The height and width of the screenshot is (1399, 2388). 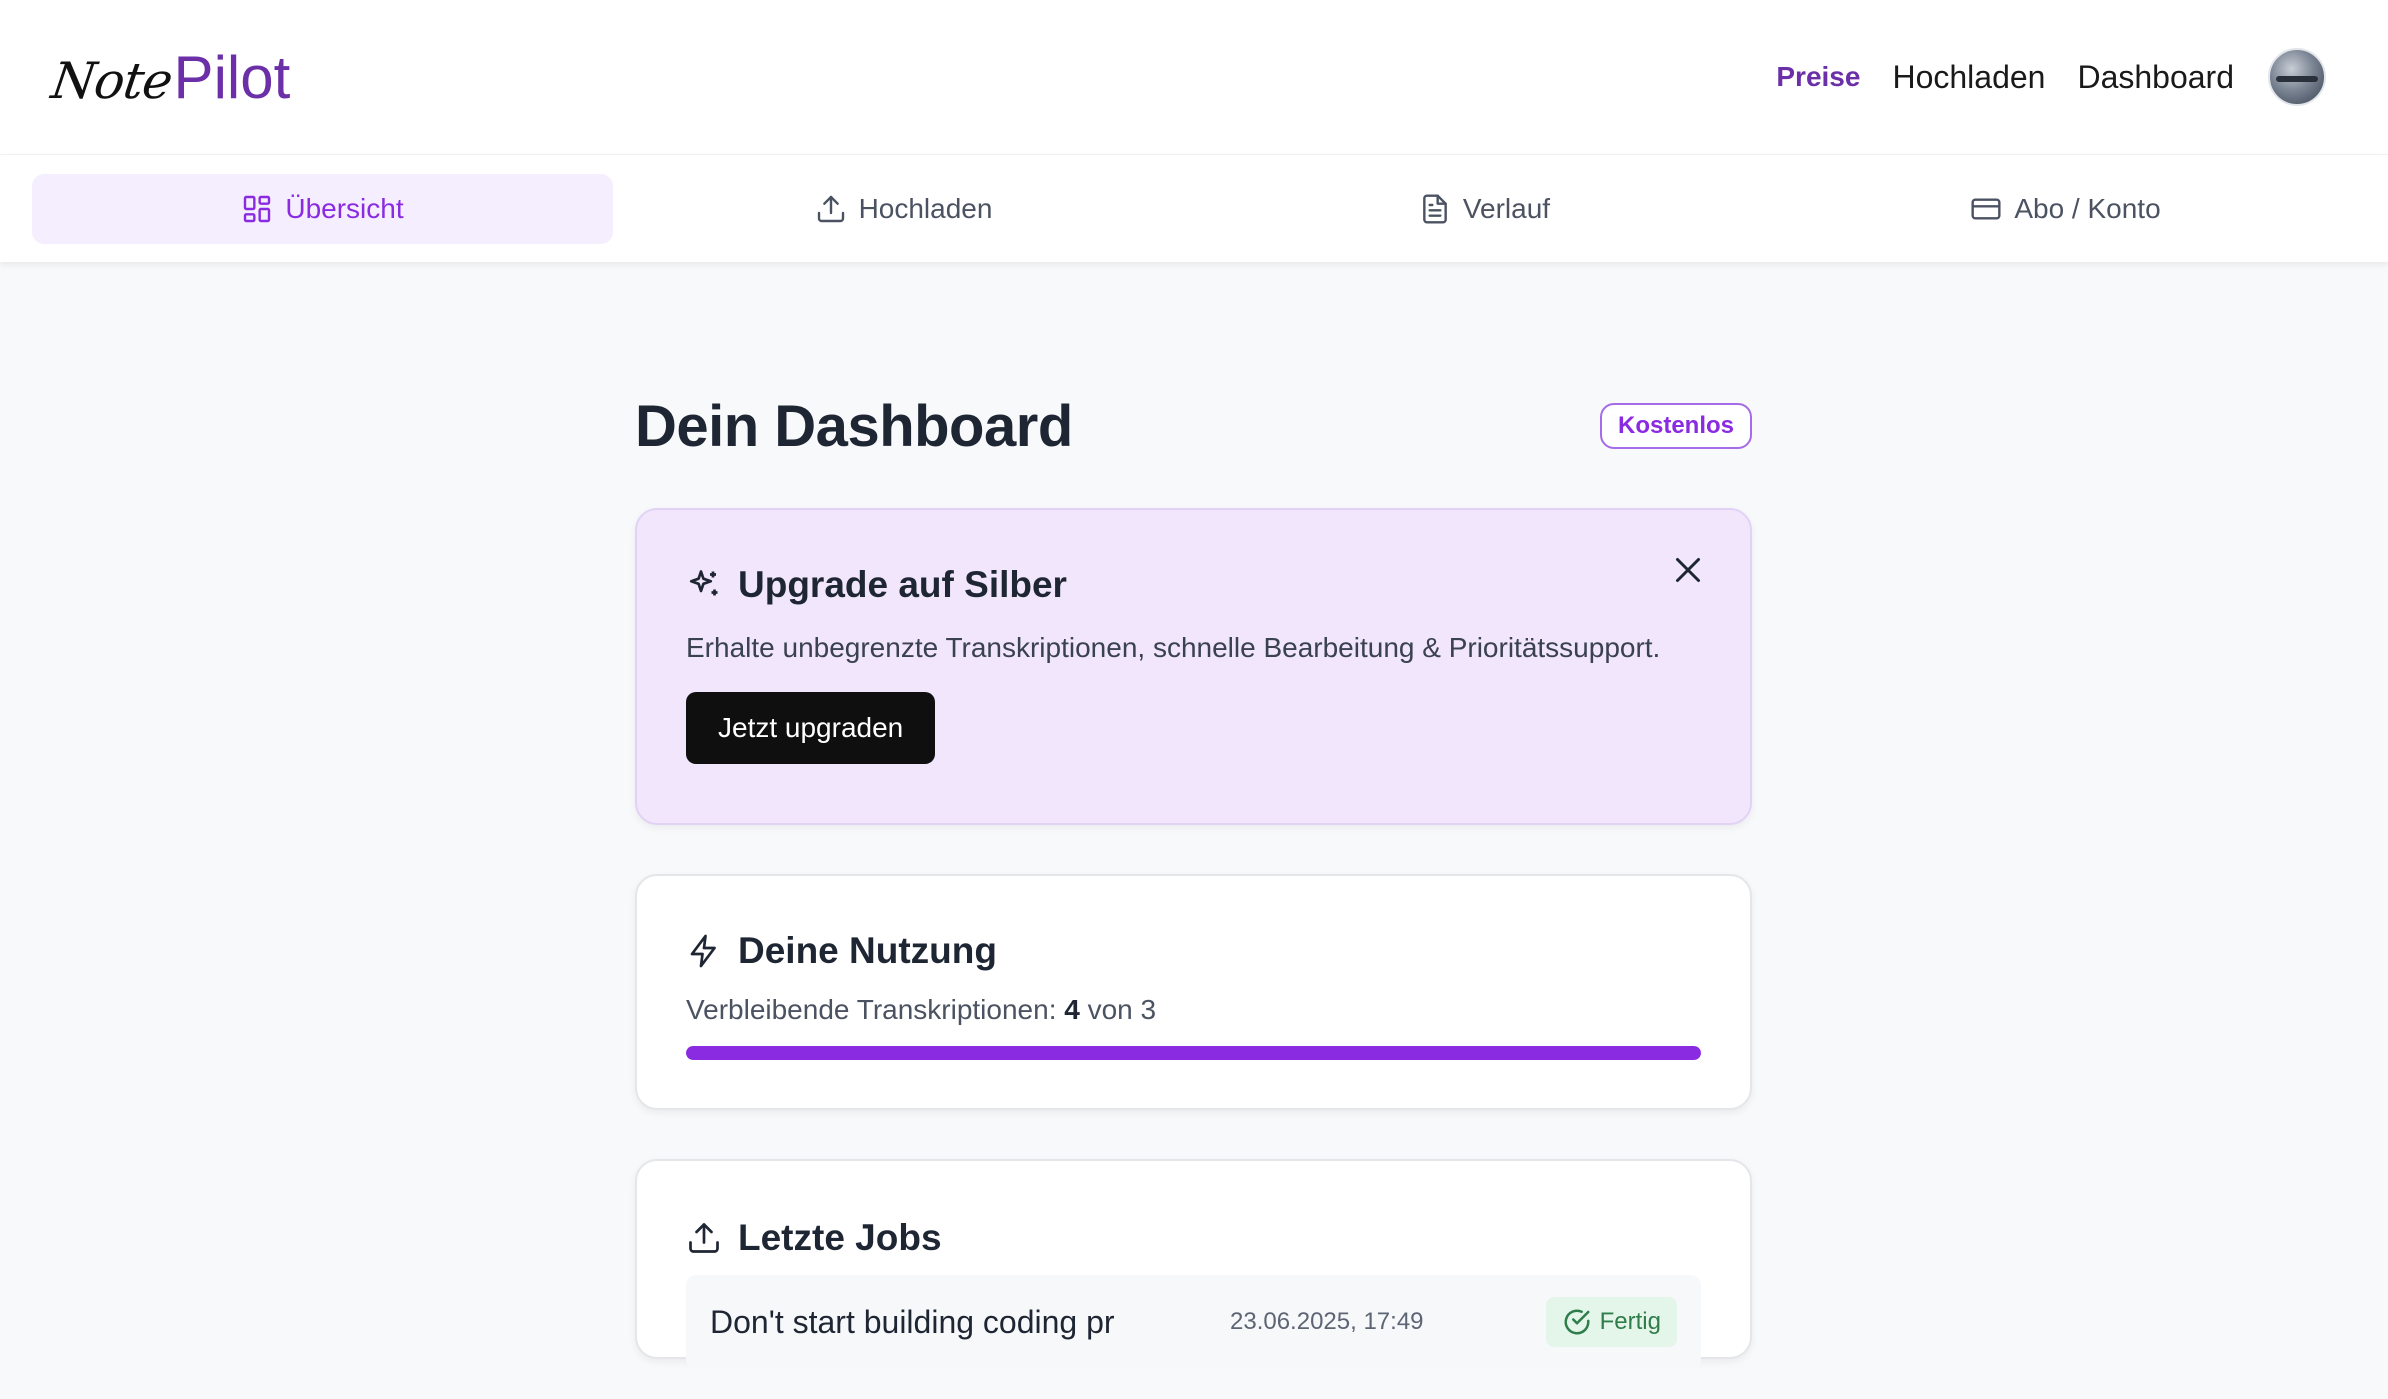 I want to click on usage-title: Deine Nutzung, so click(x=867, y=950).